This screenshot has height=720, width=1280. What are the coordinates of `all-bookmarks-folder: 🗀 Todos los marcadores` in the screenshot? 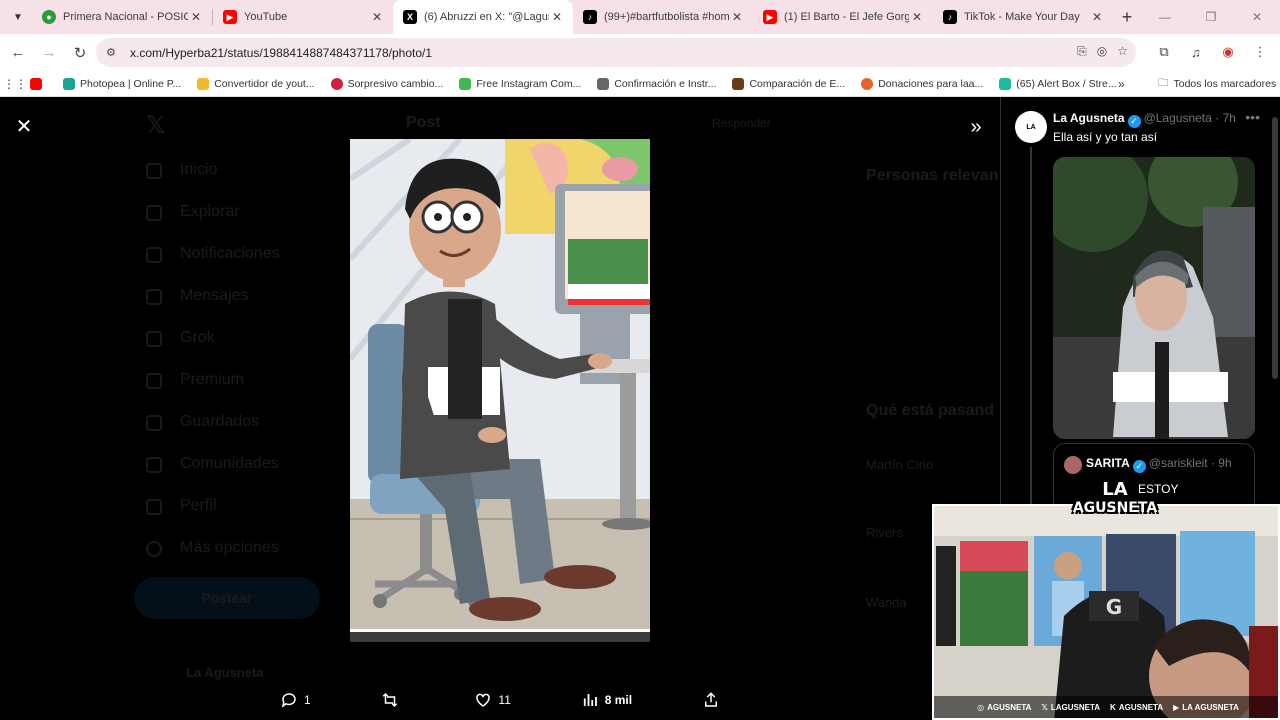 It's located at (1217, 84).